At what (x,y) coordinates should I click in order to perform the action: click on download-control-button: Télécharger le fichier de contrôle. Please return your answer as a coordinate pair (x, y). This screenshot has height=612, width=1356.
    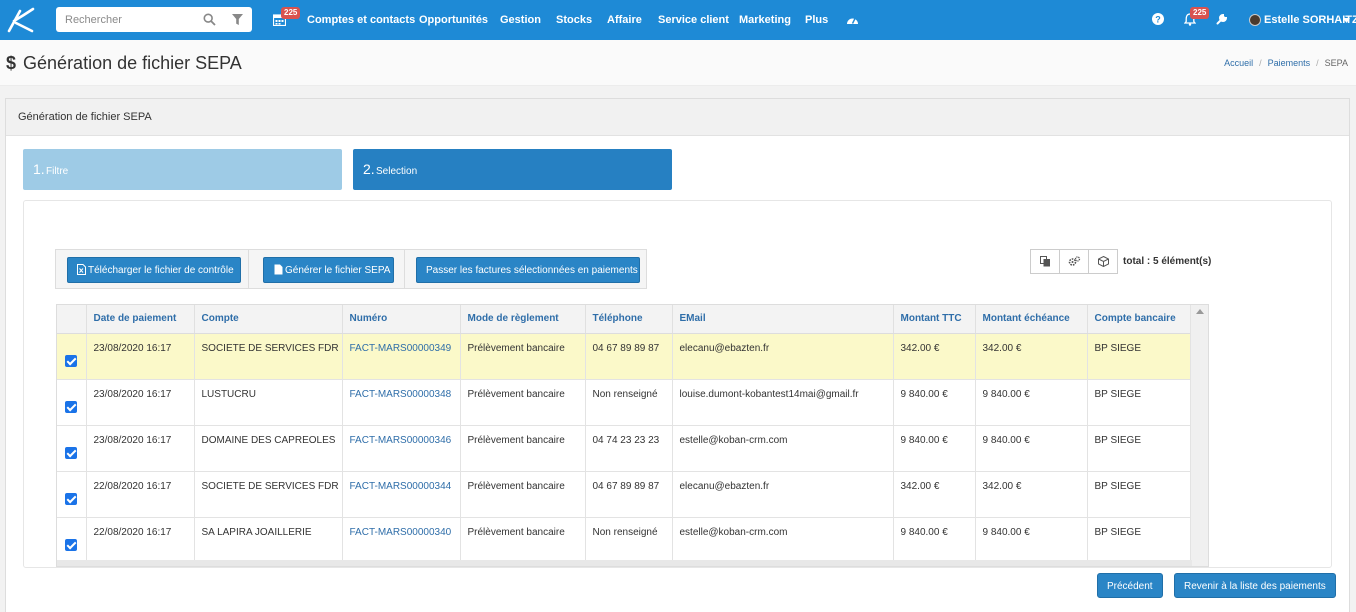
    Looking at the image, I should click on (154, 270).